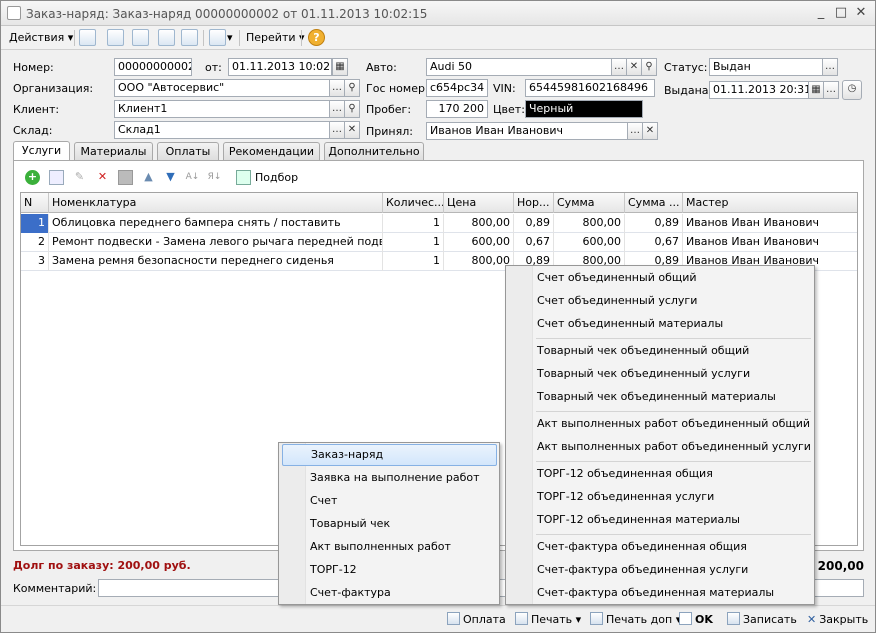 Image resolution: width=876 pixels, height=633 pixels. I want to click on status-field: Выдан, so click(766, 67).